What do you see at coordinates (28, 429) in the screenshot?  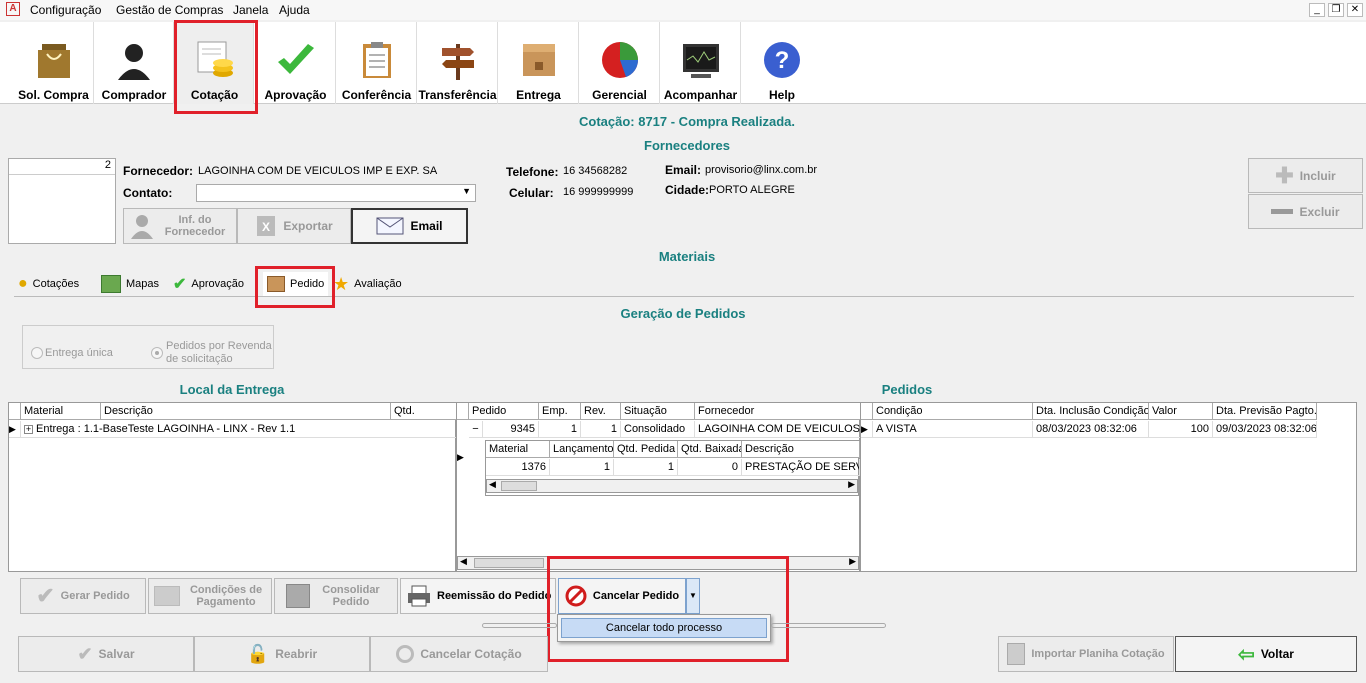 I see `expand-icon: +` at bounding box center [28, 429].